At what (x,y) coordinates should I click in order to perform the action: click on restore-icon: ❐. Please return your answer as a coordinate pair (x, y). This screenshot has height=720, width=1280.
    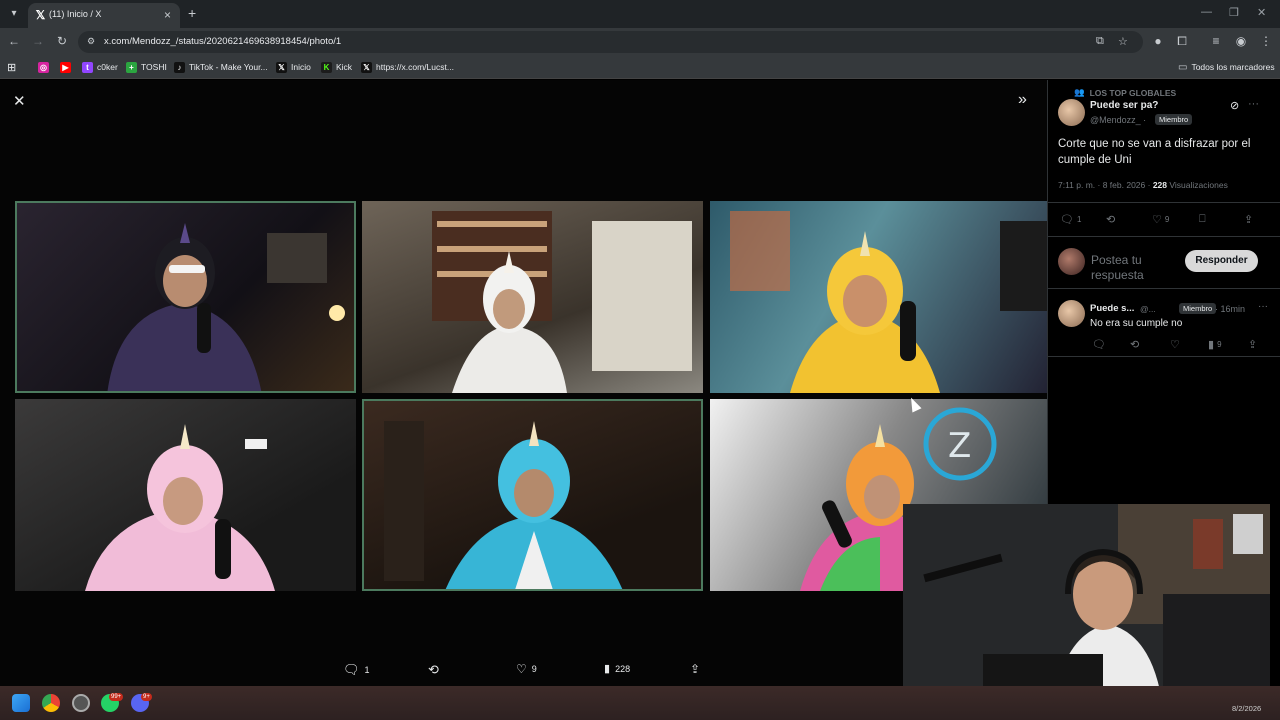
    Looking at the image, I should click on (1234, 12).